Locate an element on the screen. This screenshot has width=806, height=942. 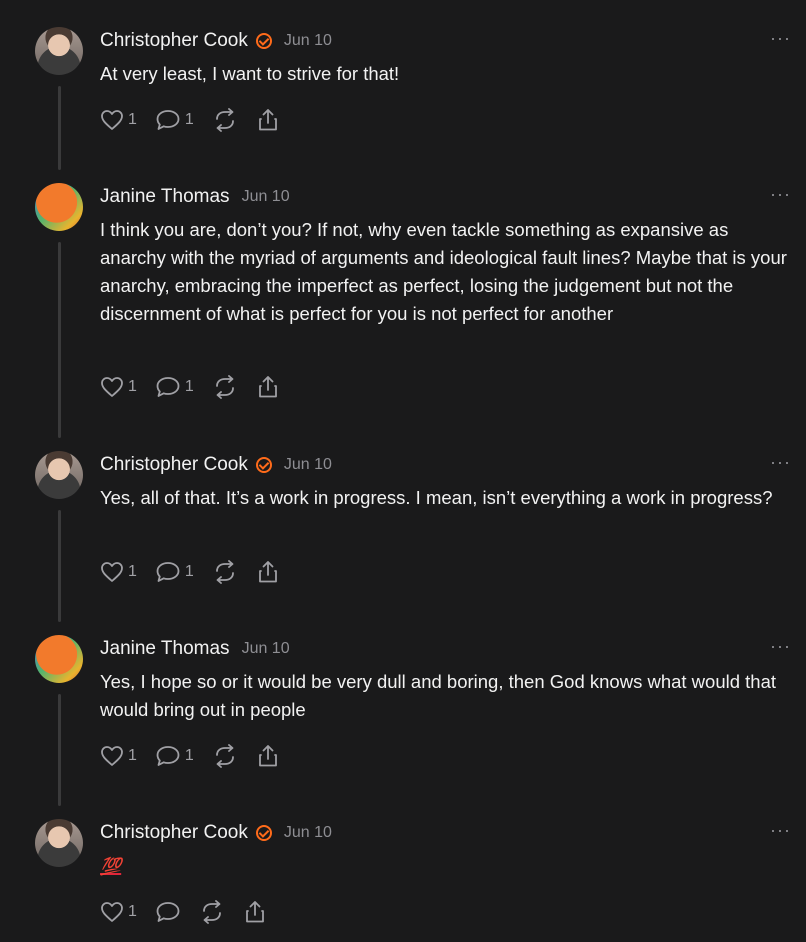
hundred-points-icon: 💯 is located at coordinates (111, 866).